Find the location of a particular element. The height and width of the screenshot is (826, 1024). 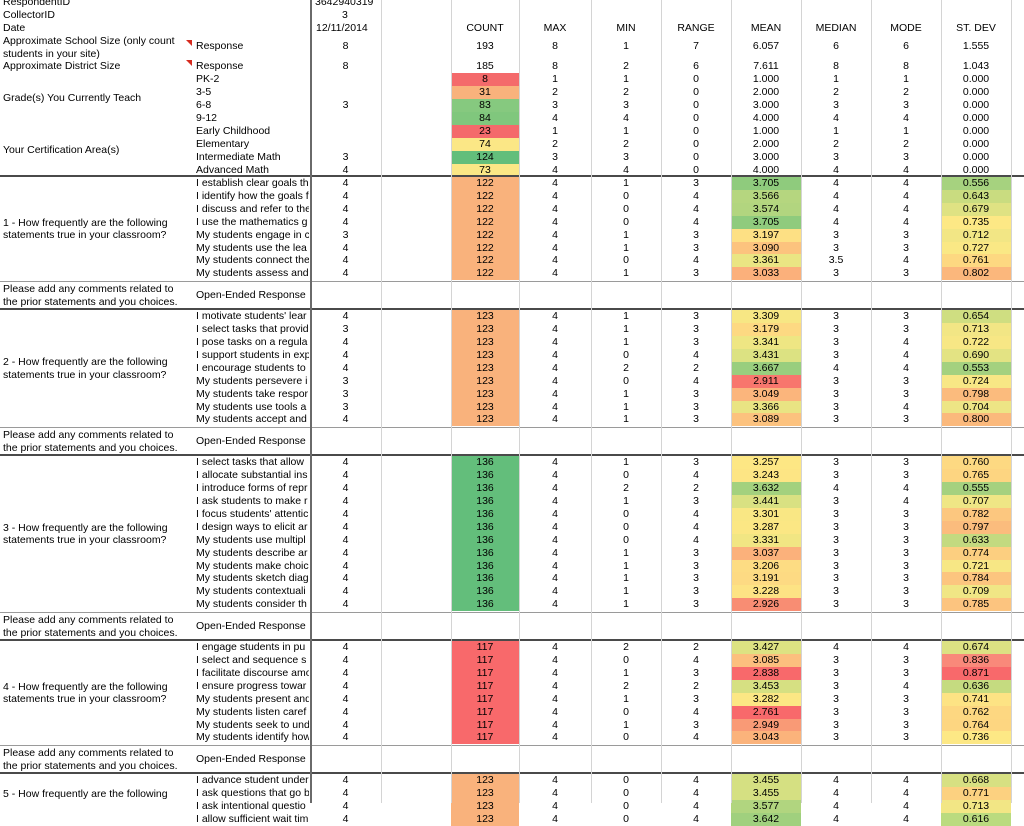

stat-cell-sd: 0.000 is located at coordinates (976, 144).